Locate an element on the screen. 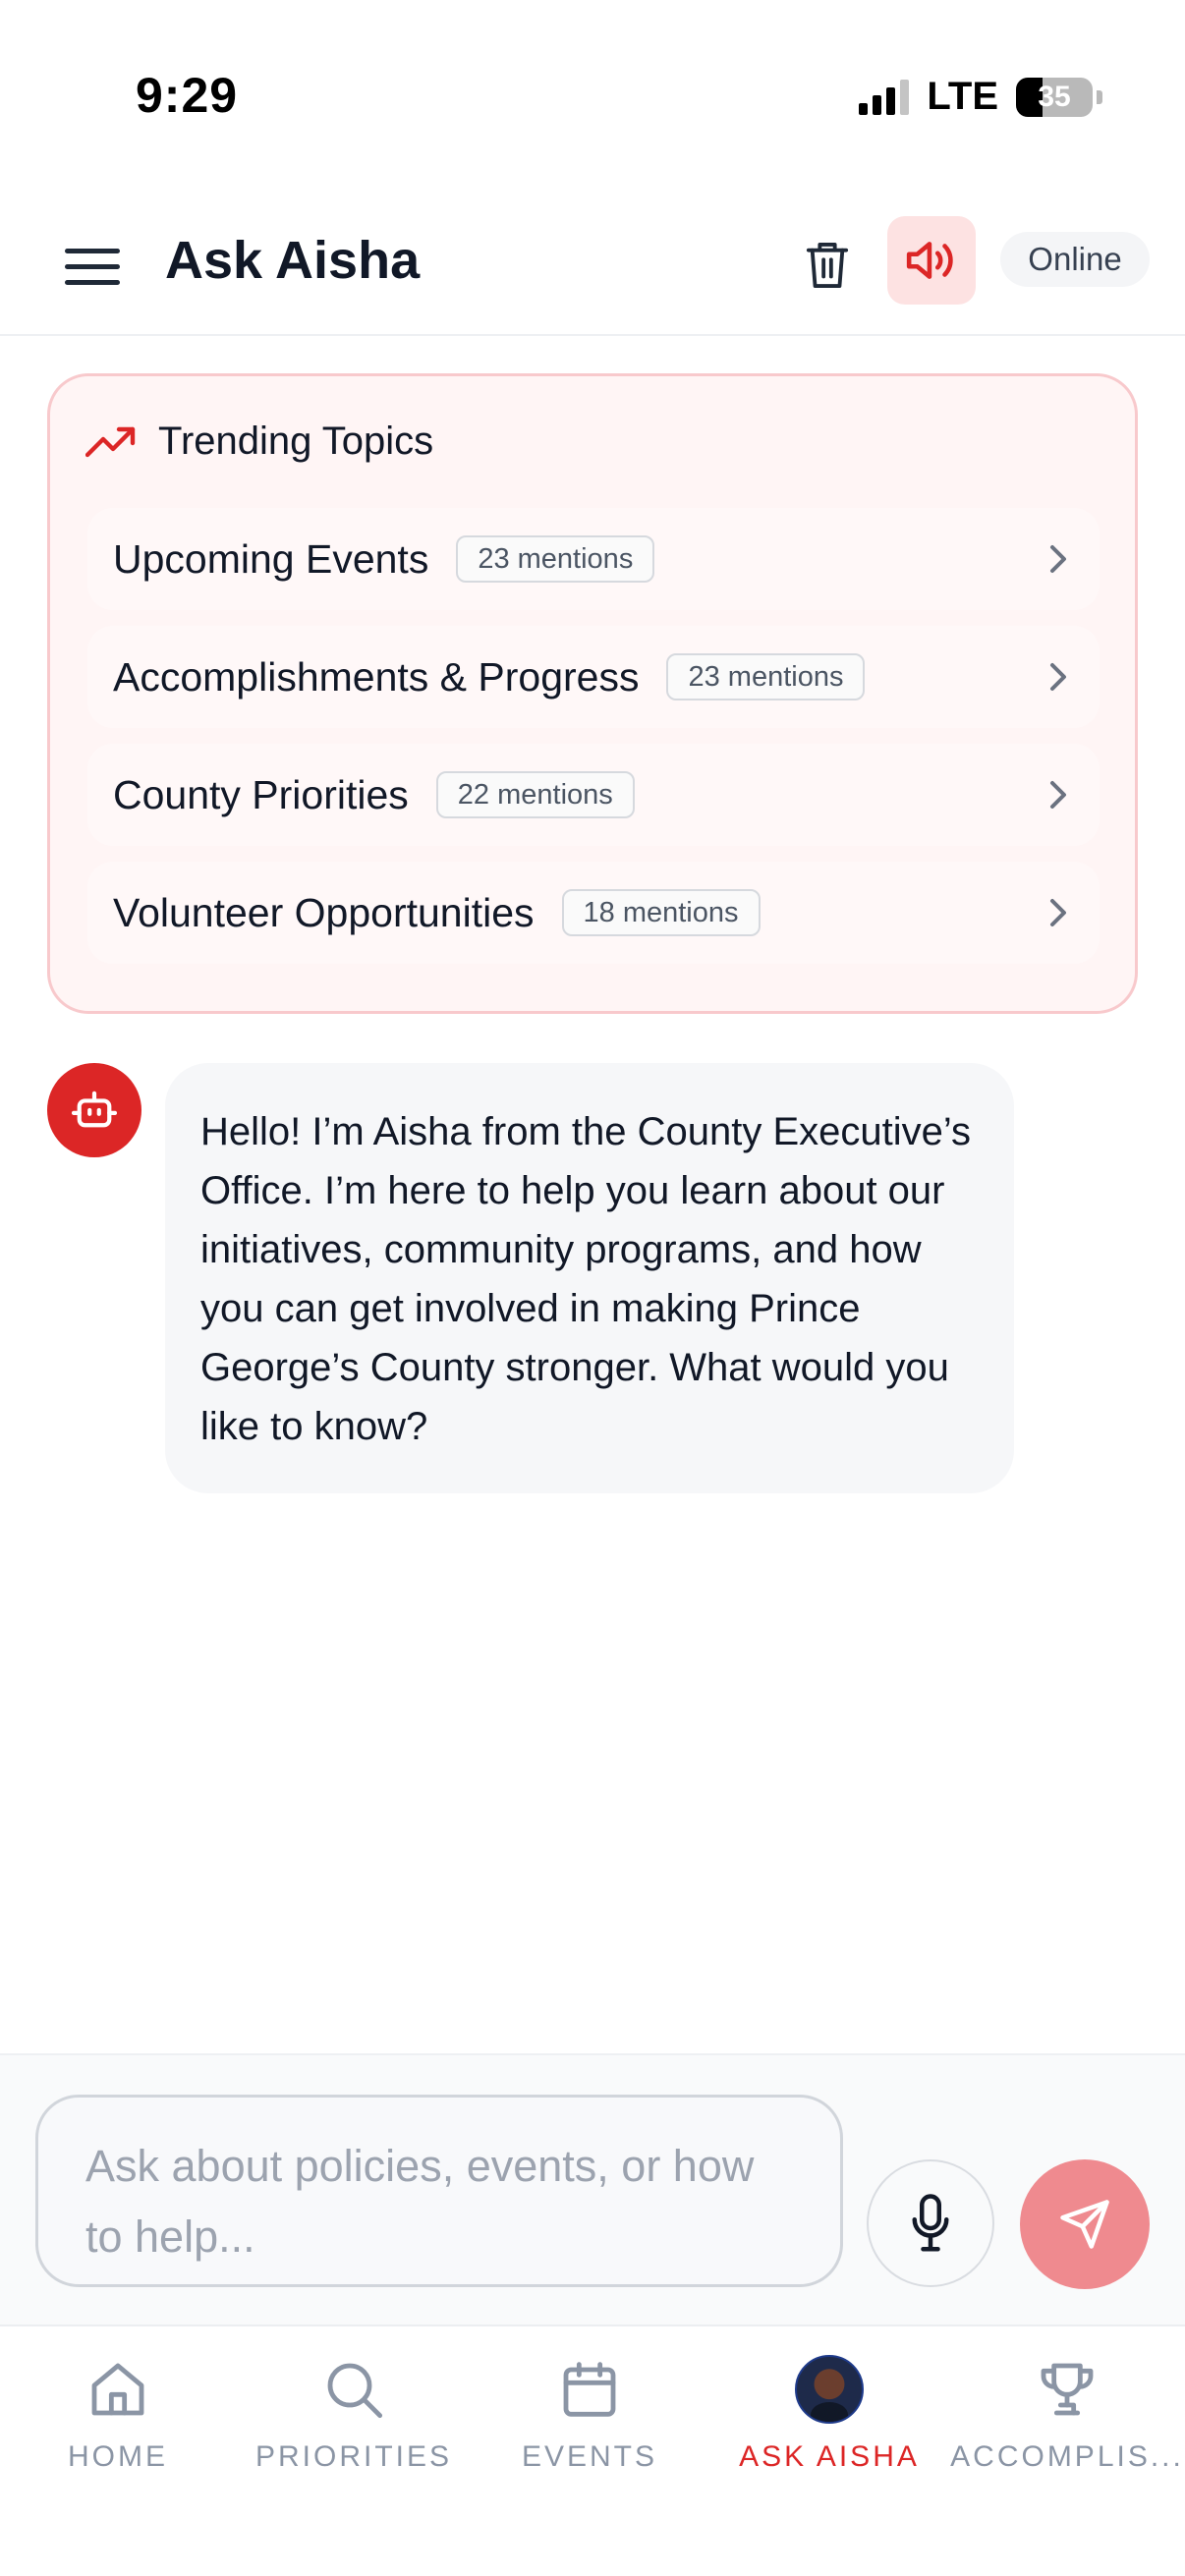  search-icon is located at coordinates (353, 2389).